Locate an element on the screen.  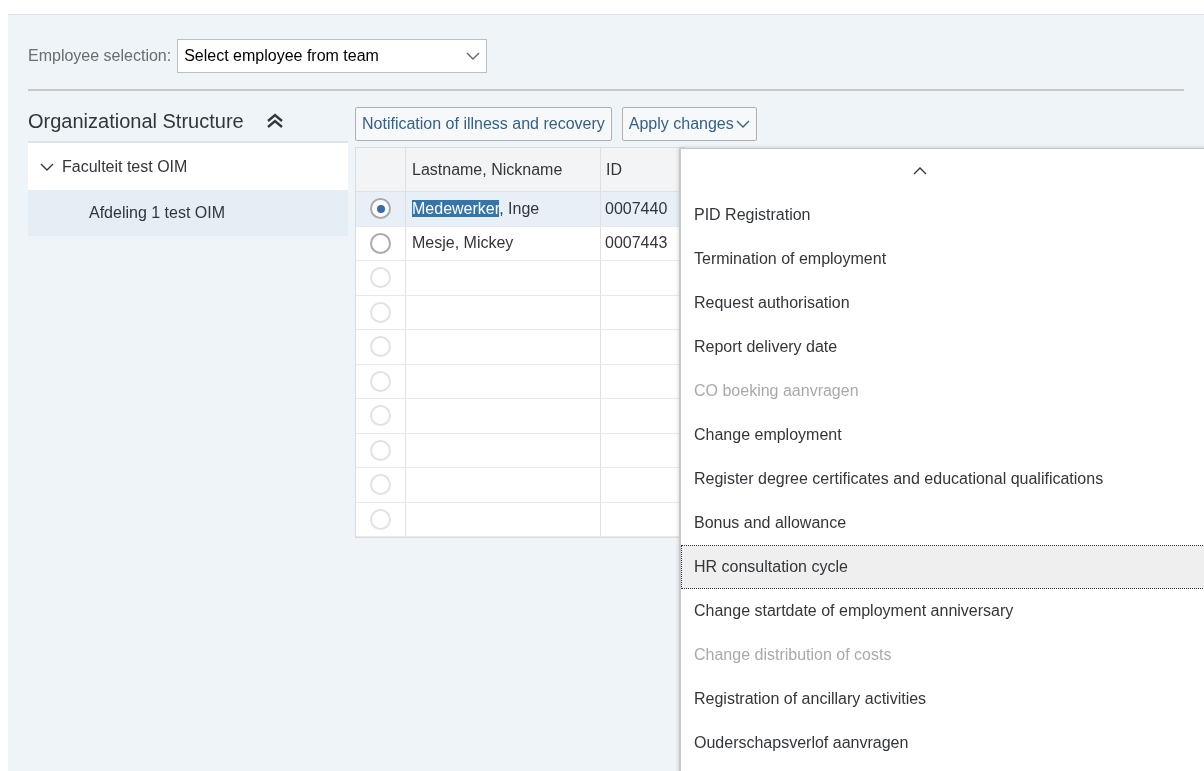
menu-item: PID Registration is located at coordinates (942, 215).